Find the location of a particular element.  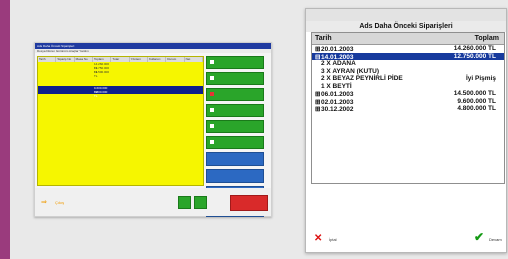

order-item-row: 1 X BEYTİ is located at coordinates (408, 87).